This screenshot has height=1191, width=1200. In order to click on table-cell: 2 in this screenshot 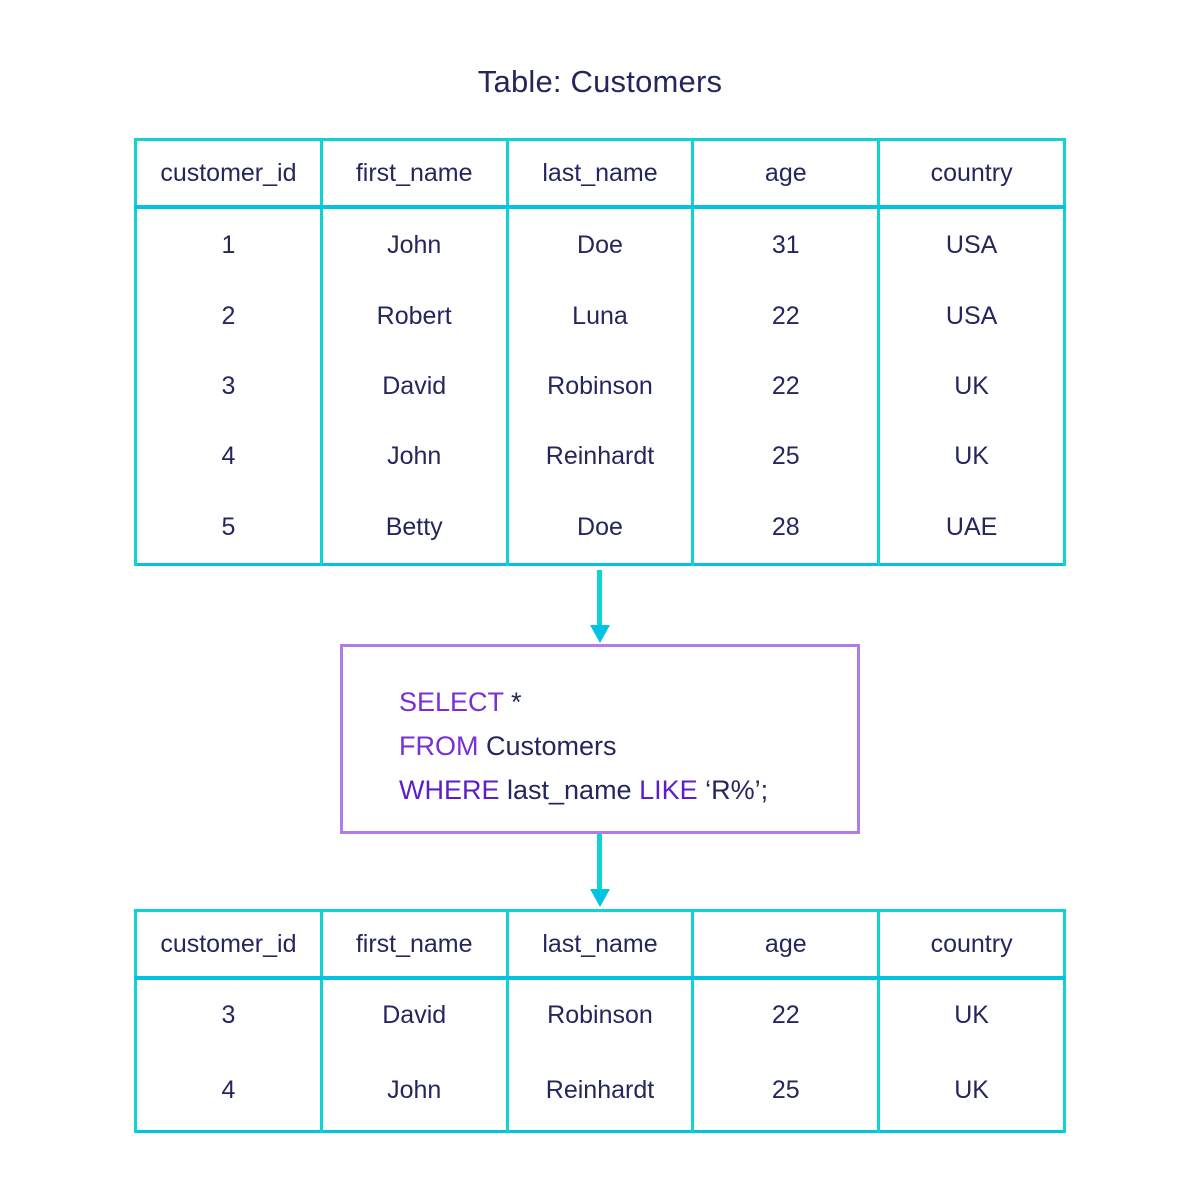, I will do `click(228, 316)`.